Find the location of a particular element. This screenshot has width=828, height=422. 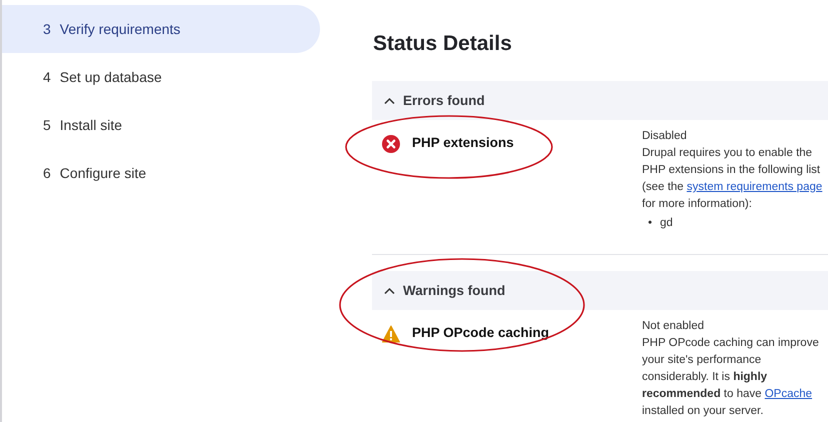

sidebar-item: 4 Set up database is located at coordinates (161, 77).